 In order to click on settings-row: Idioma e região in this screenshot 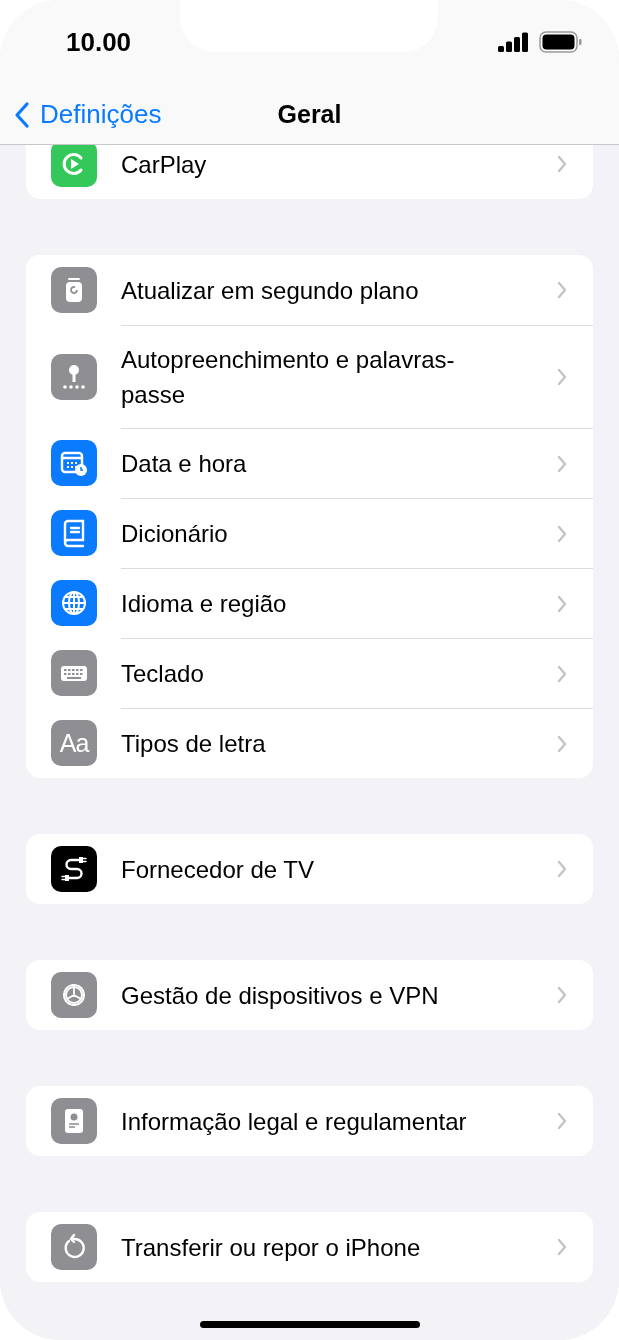, I will do `click(309, 603)`.